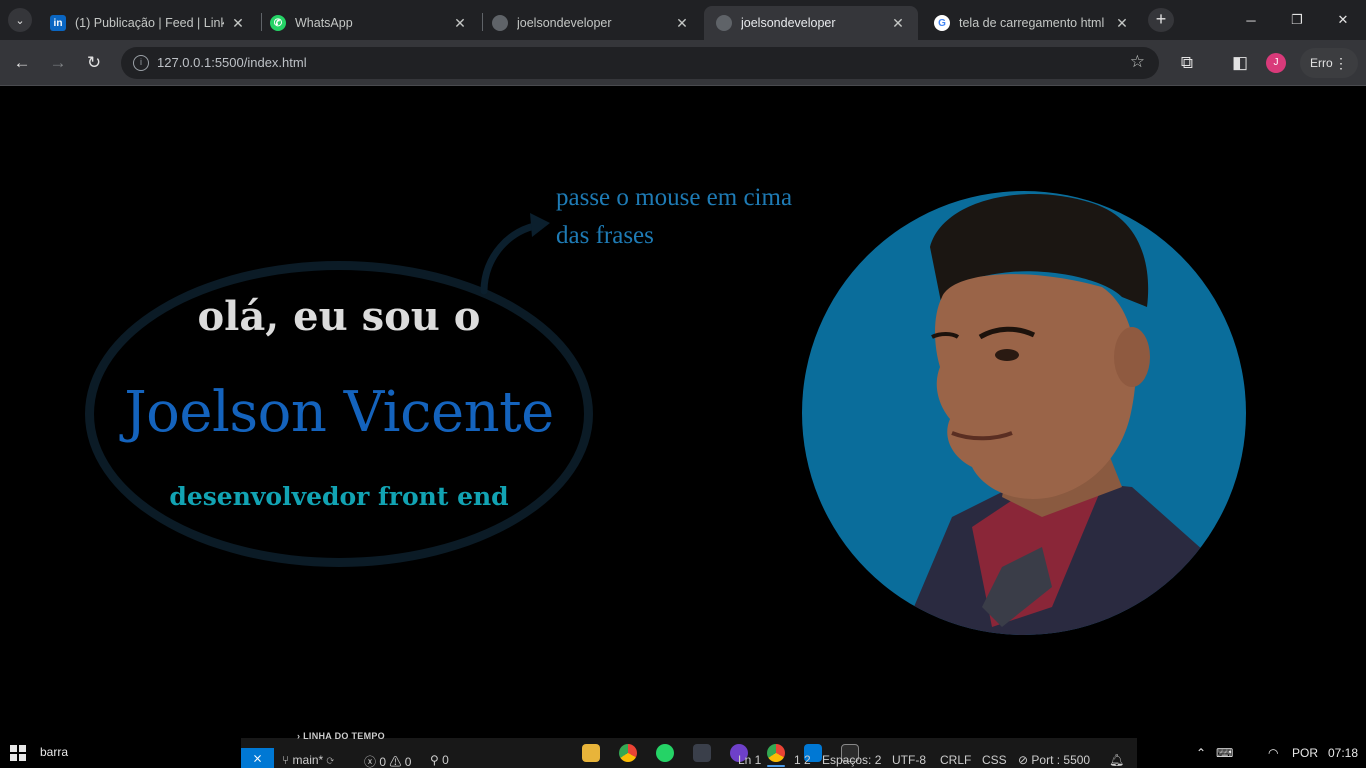 Image resolution: width=1366 pixels, height=768 pixels. What do you see at coordinates (1201, 753) in the screenshot?
I see `chevron-up-icon: ⌃` at bounding box center [1201, 753].